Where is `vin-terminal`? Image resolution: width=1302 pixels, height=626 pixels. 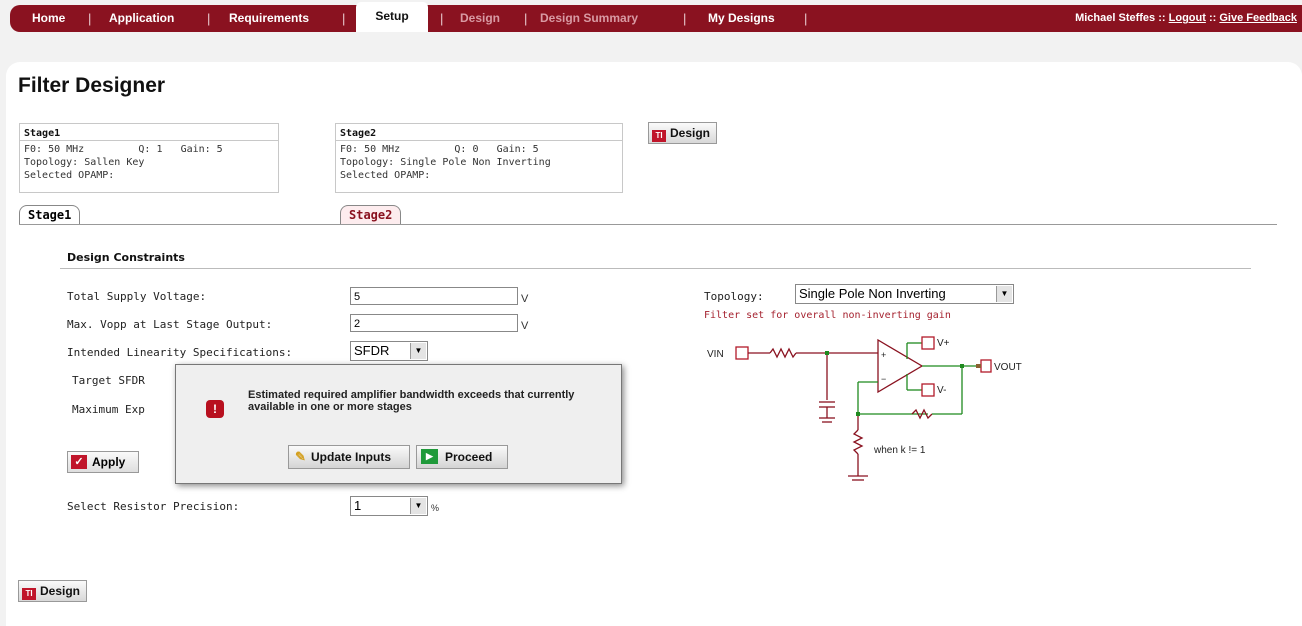 vin-terminal is located at coordinates (742, 353).